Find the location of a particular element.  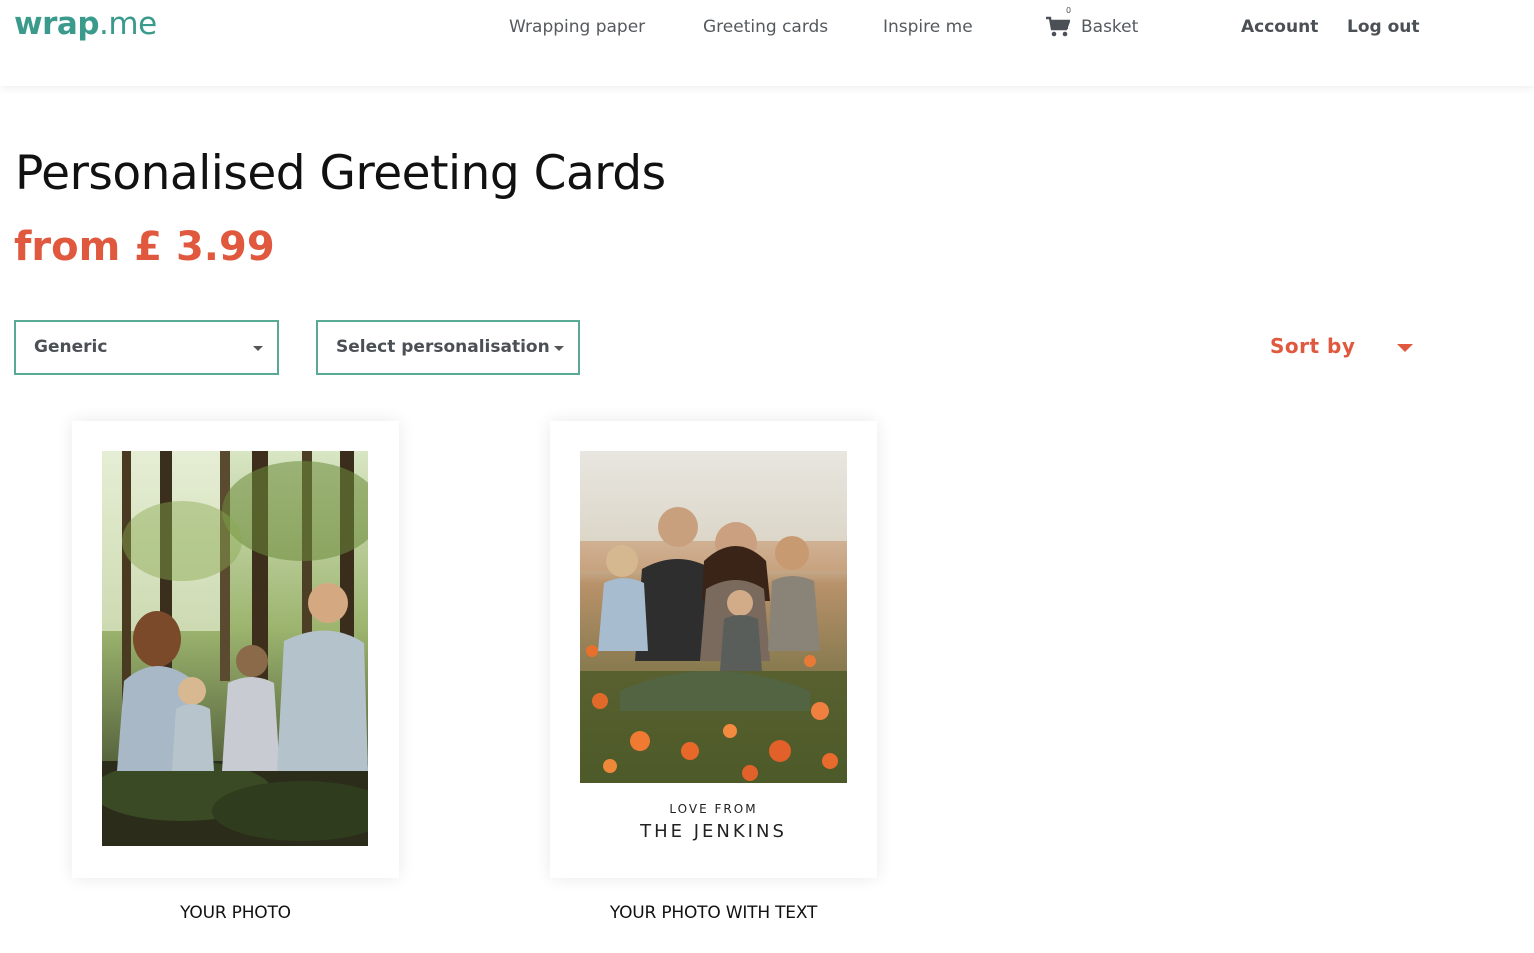

personalisation-select: Select personalisation is located at coordinates (448, 347).